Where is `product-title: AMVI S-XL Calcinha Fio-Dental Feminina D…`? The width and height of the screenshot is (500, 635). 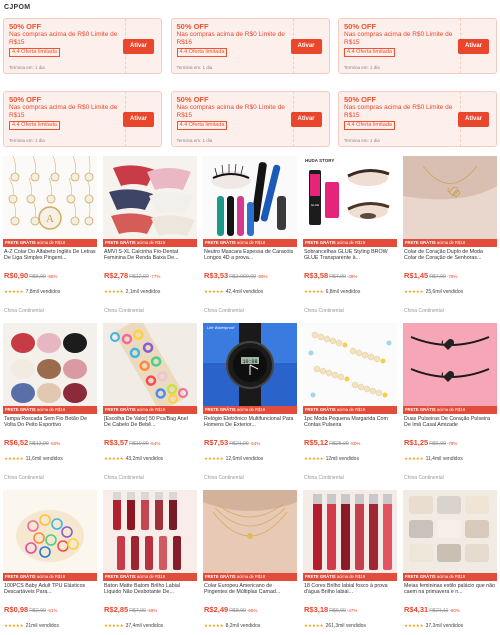 product-title: AMVI S-XL Calcinha Fio-Dental Feminina D… is located at coordinates (150, 255).